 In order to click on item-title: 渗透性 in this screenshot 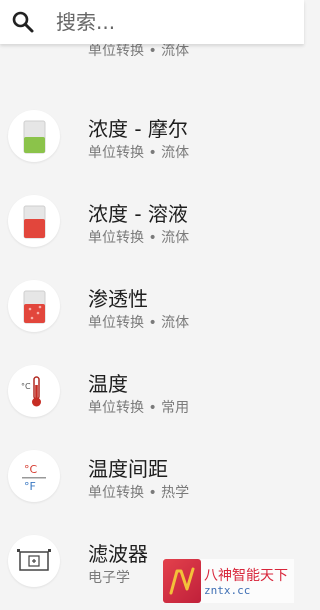, I will do `click(118, 299)`.